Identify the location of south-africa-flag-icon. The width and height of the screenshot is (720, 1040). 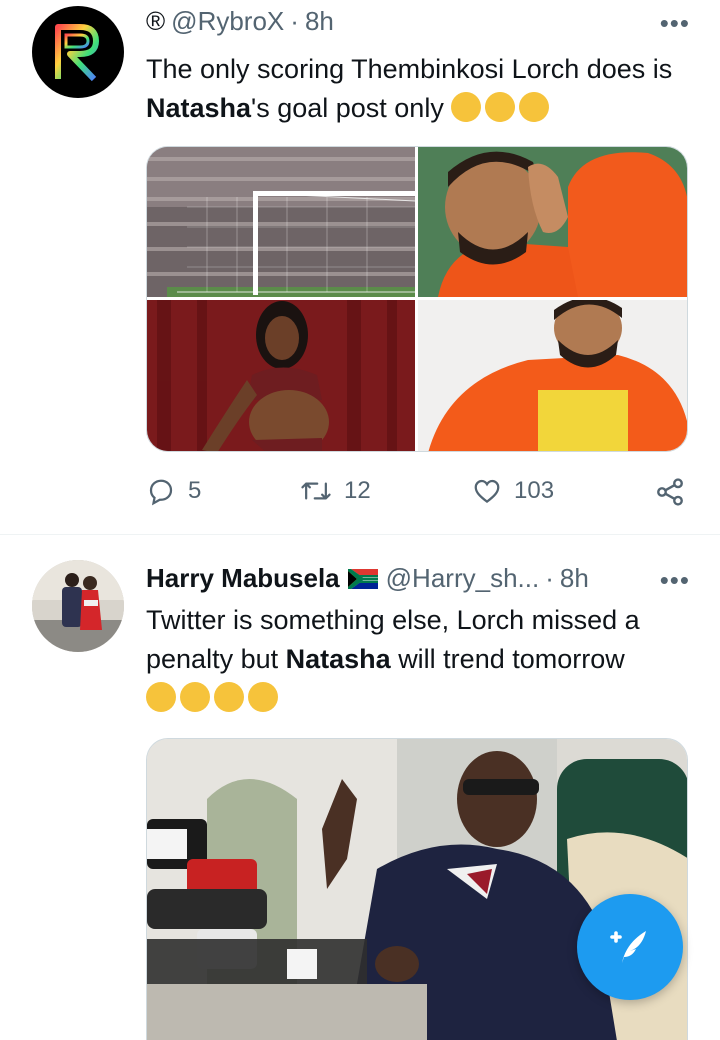
(362, 578).